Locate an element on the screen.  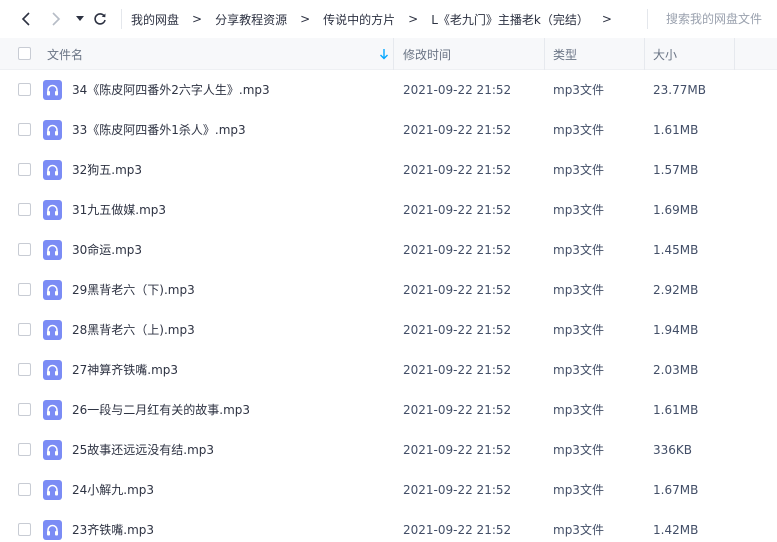
search-box is located at coordinates (712, 19).